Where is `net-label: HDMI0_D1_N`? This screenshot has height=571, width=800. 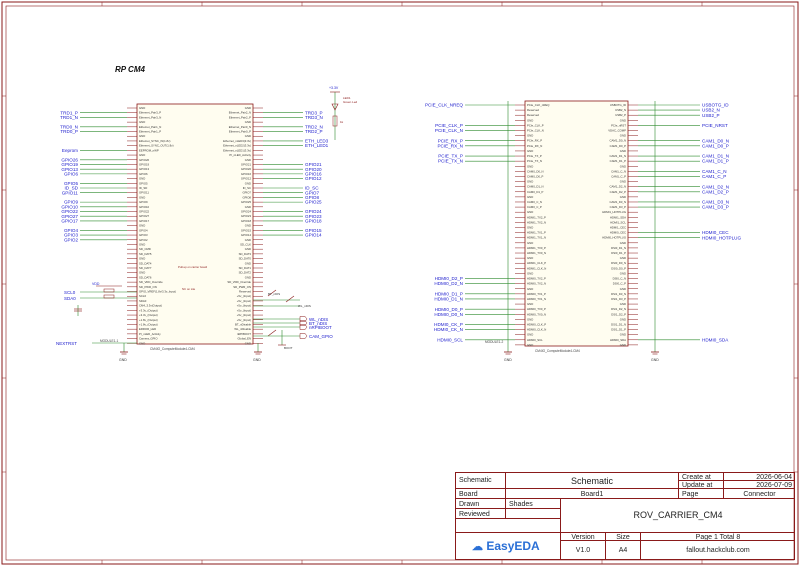
net-label: HDMI0_D1_N is located at coordinates (448, 299).